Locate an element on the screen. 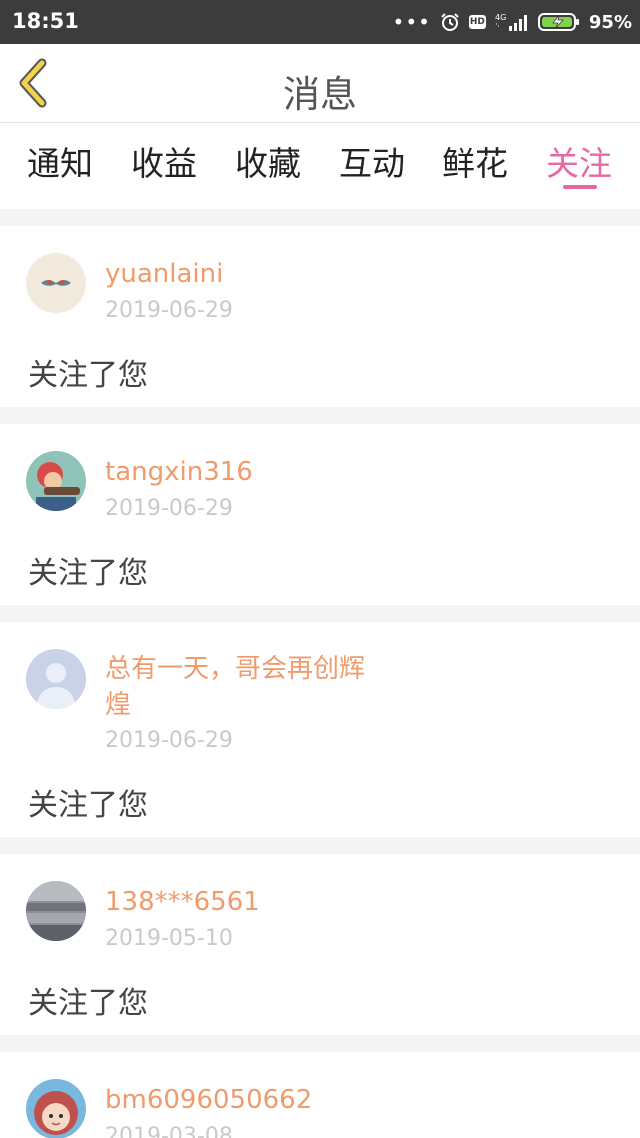 The width and height of the screenshot is (640, 1138). list-item: bm6096050662 2019-03-08 is located at coordinates (320, 1095).